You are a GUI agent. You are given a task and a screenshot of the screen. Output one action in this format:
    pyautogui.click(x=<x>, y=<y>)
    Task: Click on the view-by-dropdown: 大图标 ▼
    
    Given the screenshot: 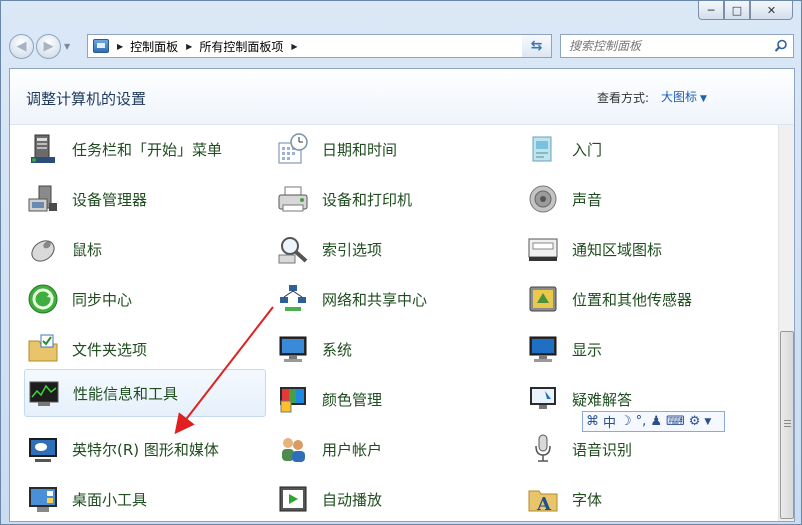 What is the action you would take?
    pyautogui.click(x=684, y=96)
    